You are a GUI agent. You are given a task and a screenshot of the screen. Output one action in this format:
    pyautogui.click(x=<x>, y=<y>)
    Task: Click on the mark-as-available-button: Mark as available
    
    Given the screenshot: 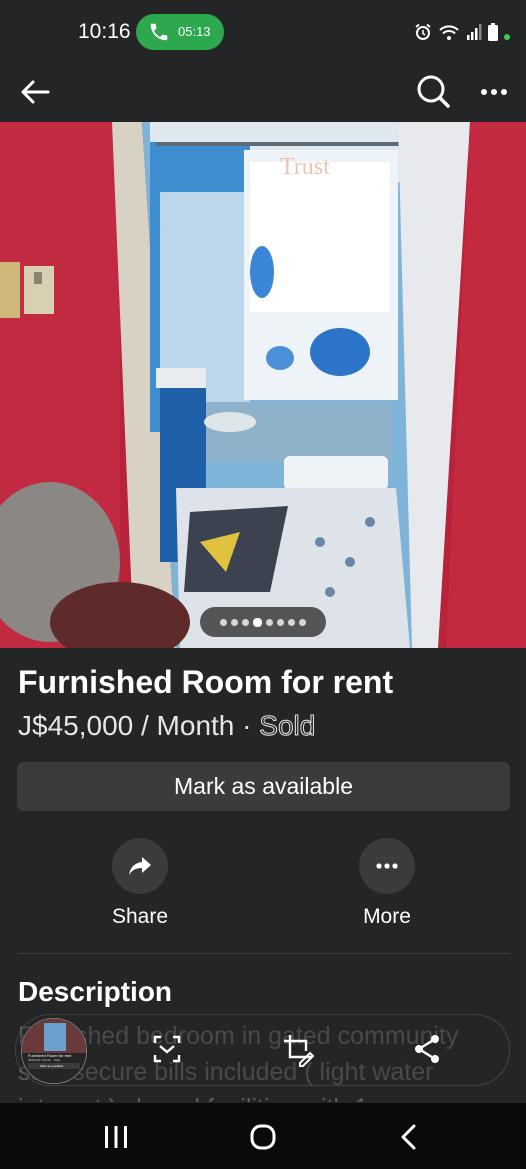 What is the action you would take?
    pyautogui.click(x=263, y=786)
    